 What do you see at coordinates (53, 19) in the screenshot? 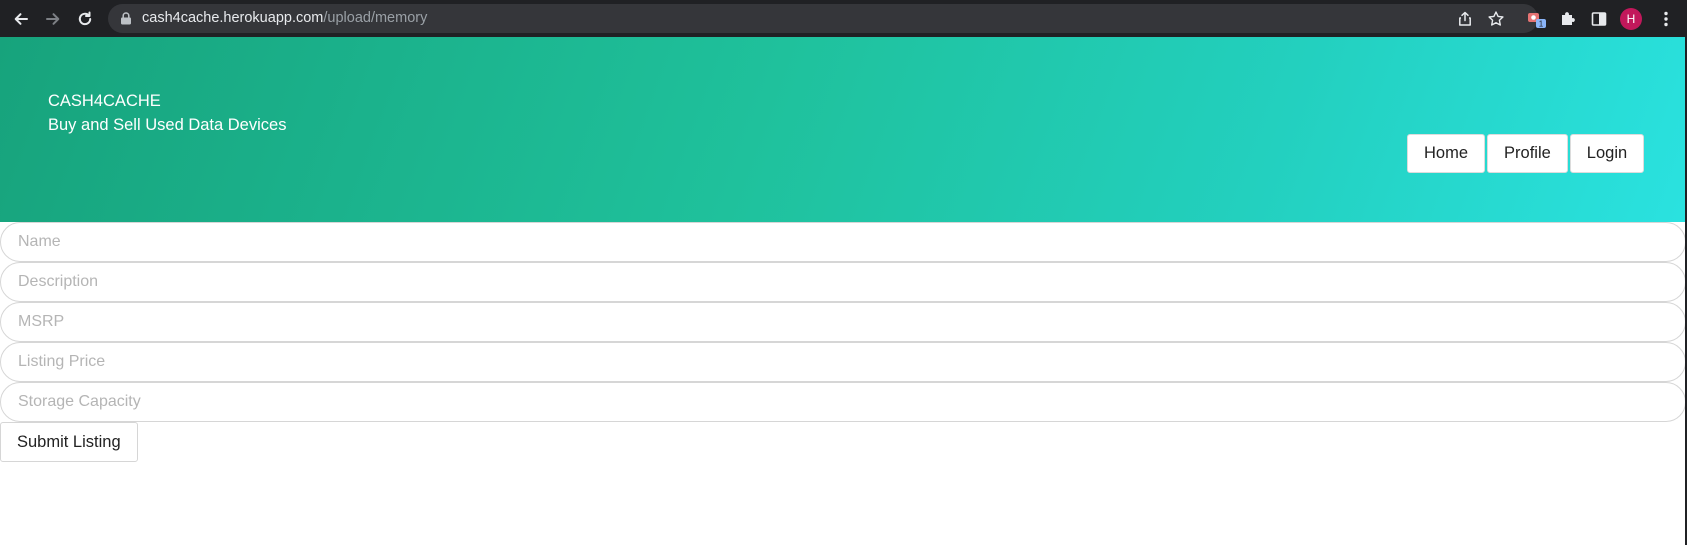
I see `forward-arrow-icon` at bounding box center [53, 19].